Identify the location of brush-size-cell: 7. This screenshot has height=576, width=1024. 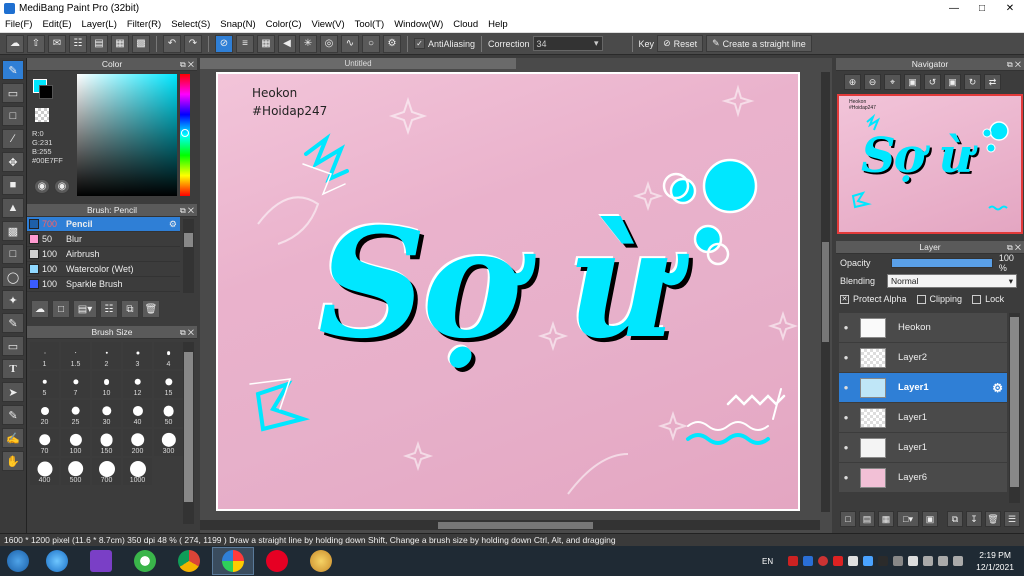
(75, 384).